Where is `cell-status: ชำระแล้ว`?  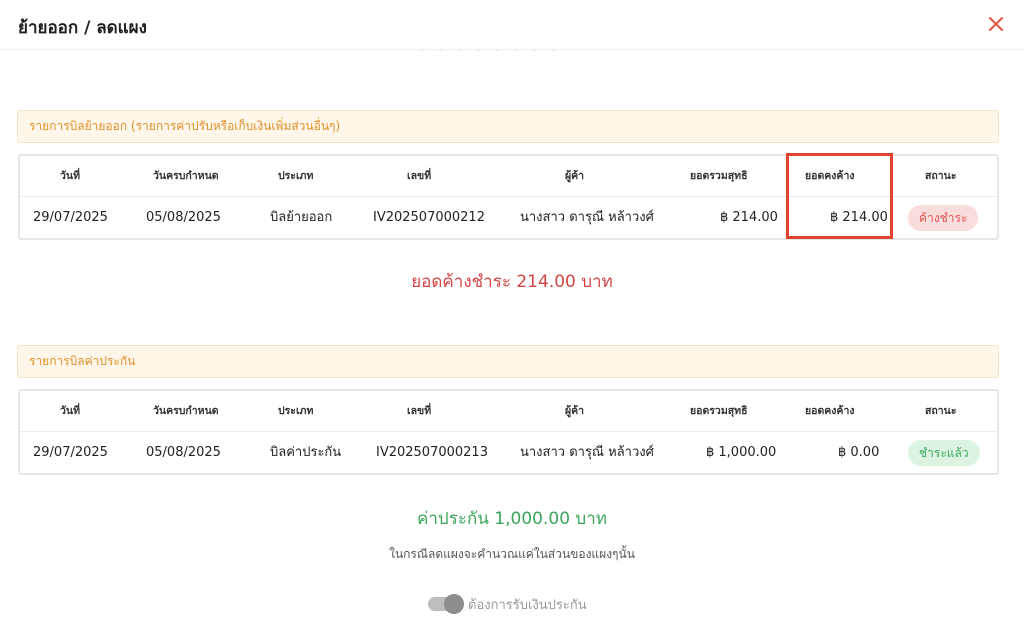
cell-status: ชำระแล้ว is located at coordinates (944, 452).